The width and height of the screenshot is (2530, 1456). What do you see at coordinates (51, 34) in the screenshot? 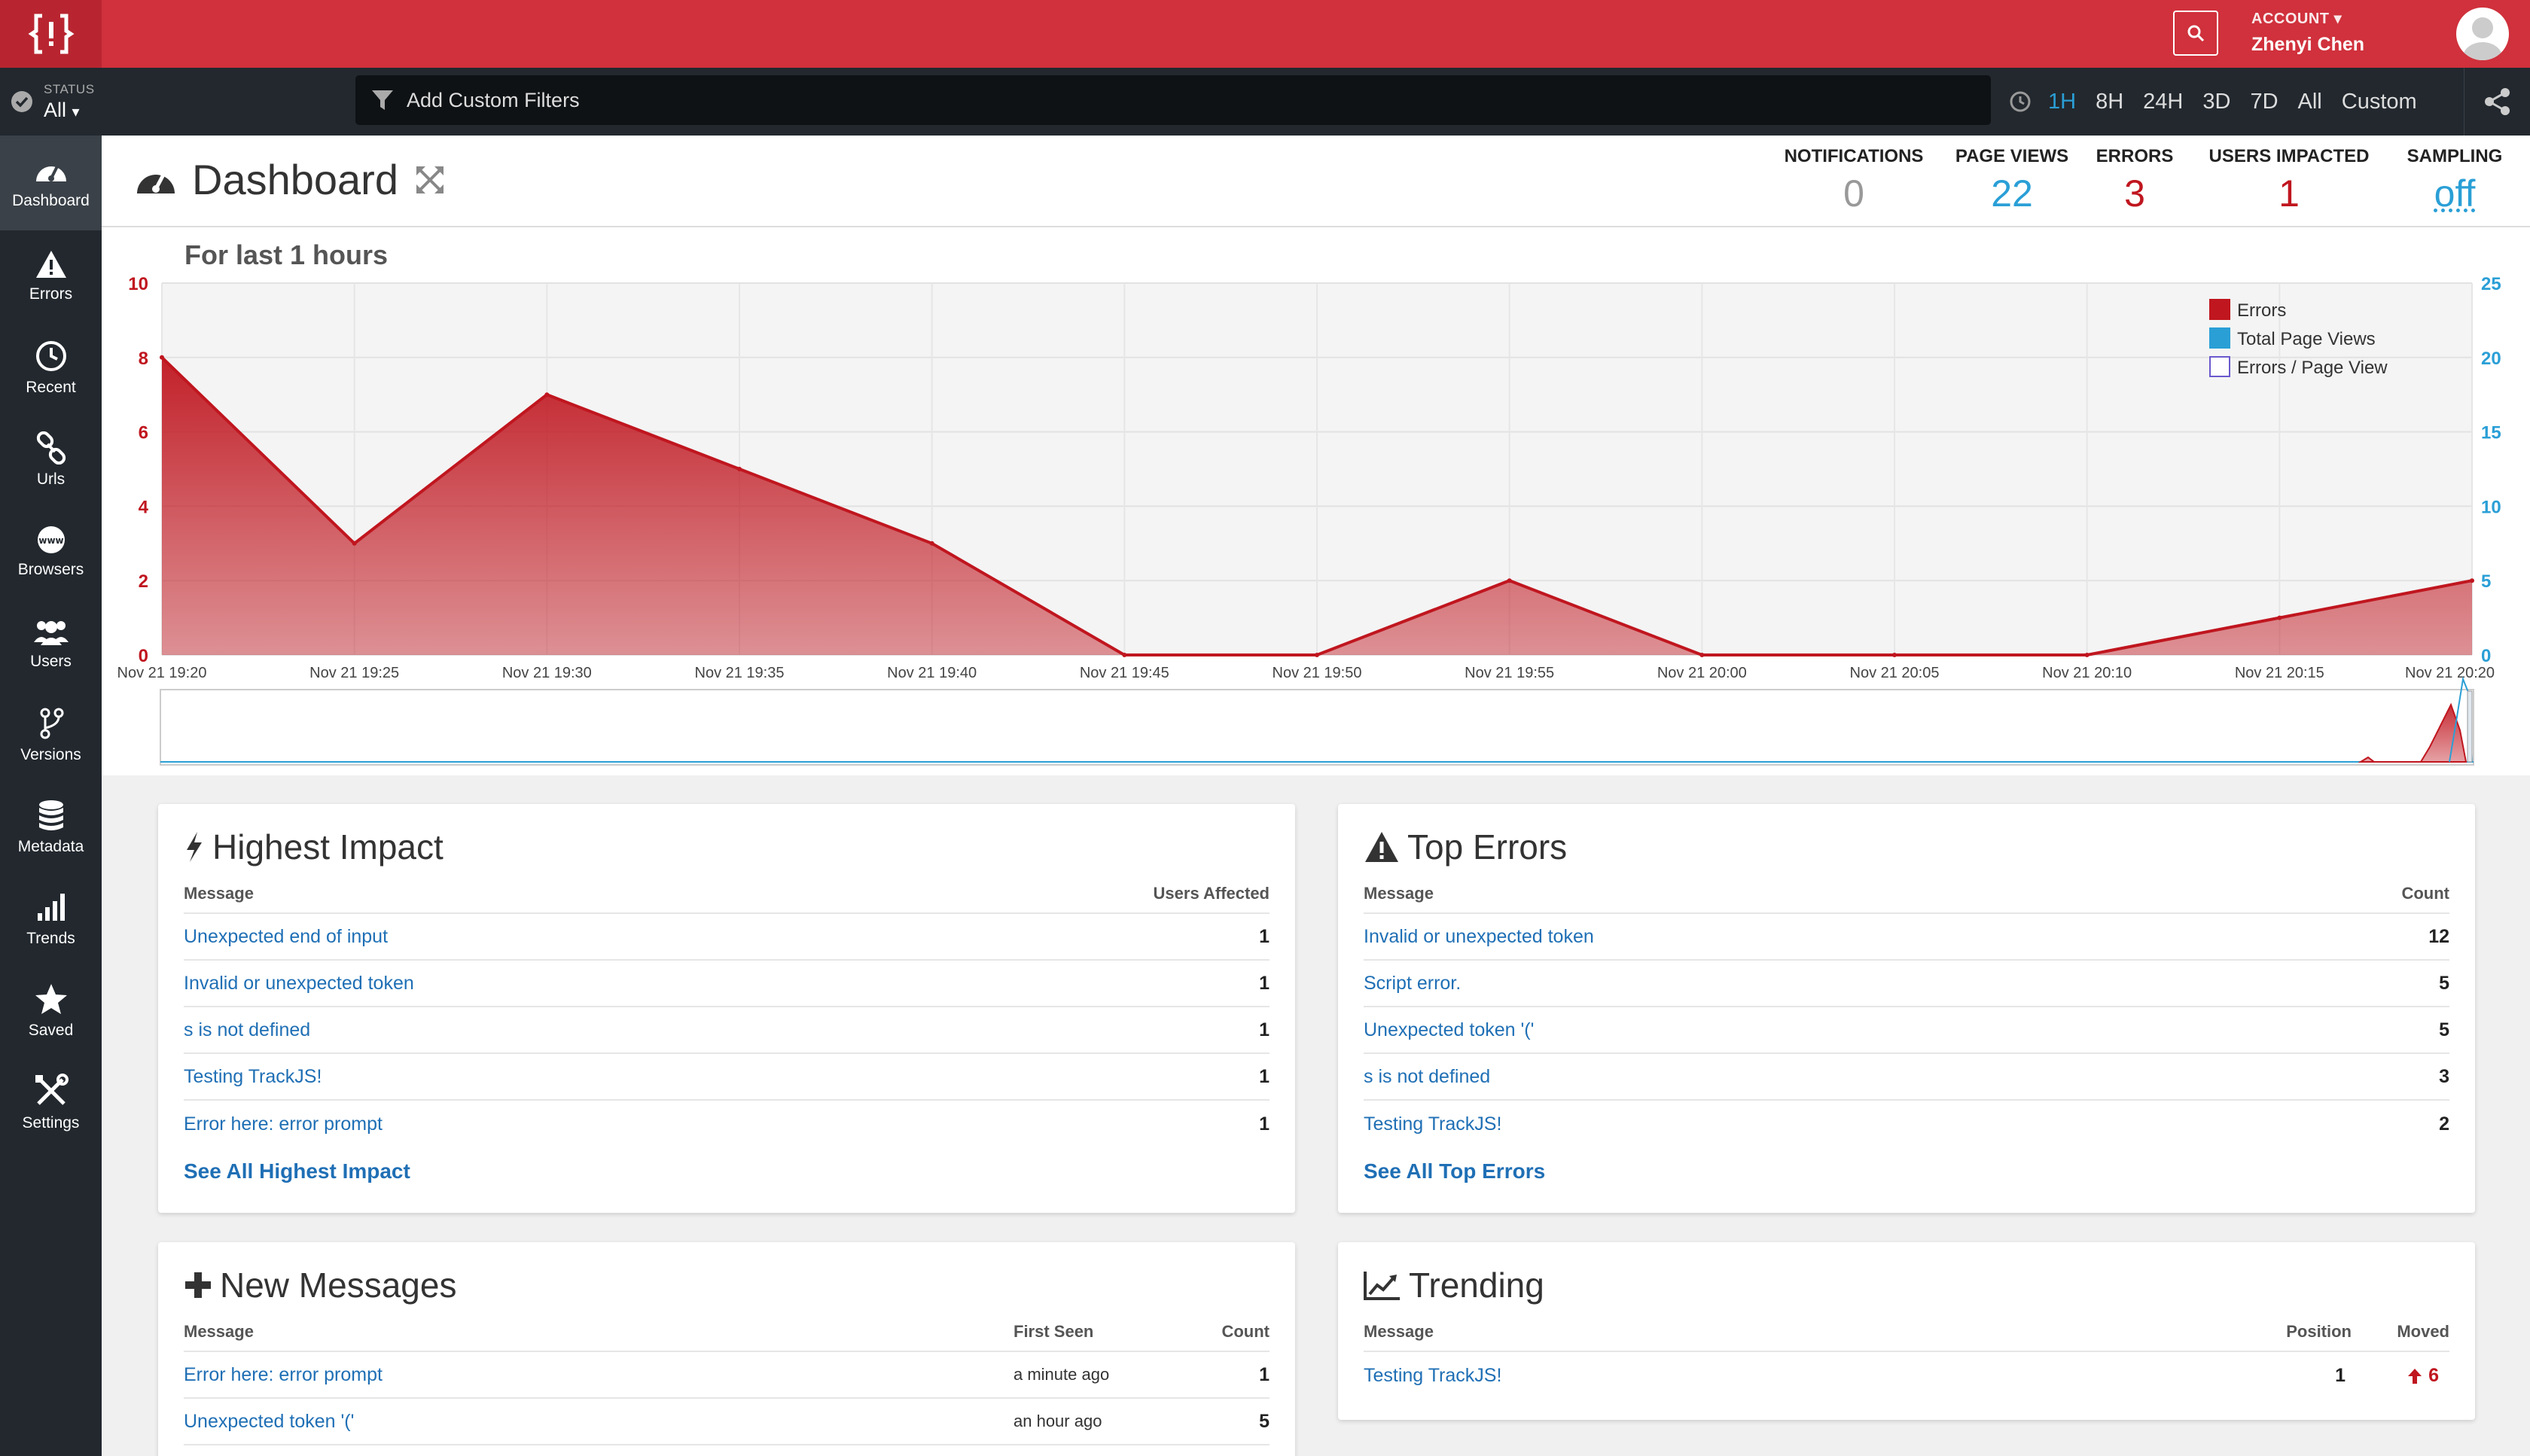
I see `trackjs-logo` at bounding box center [51, 34].